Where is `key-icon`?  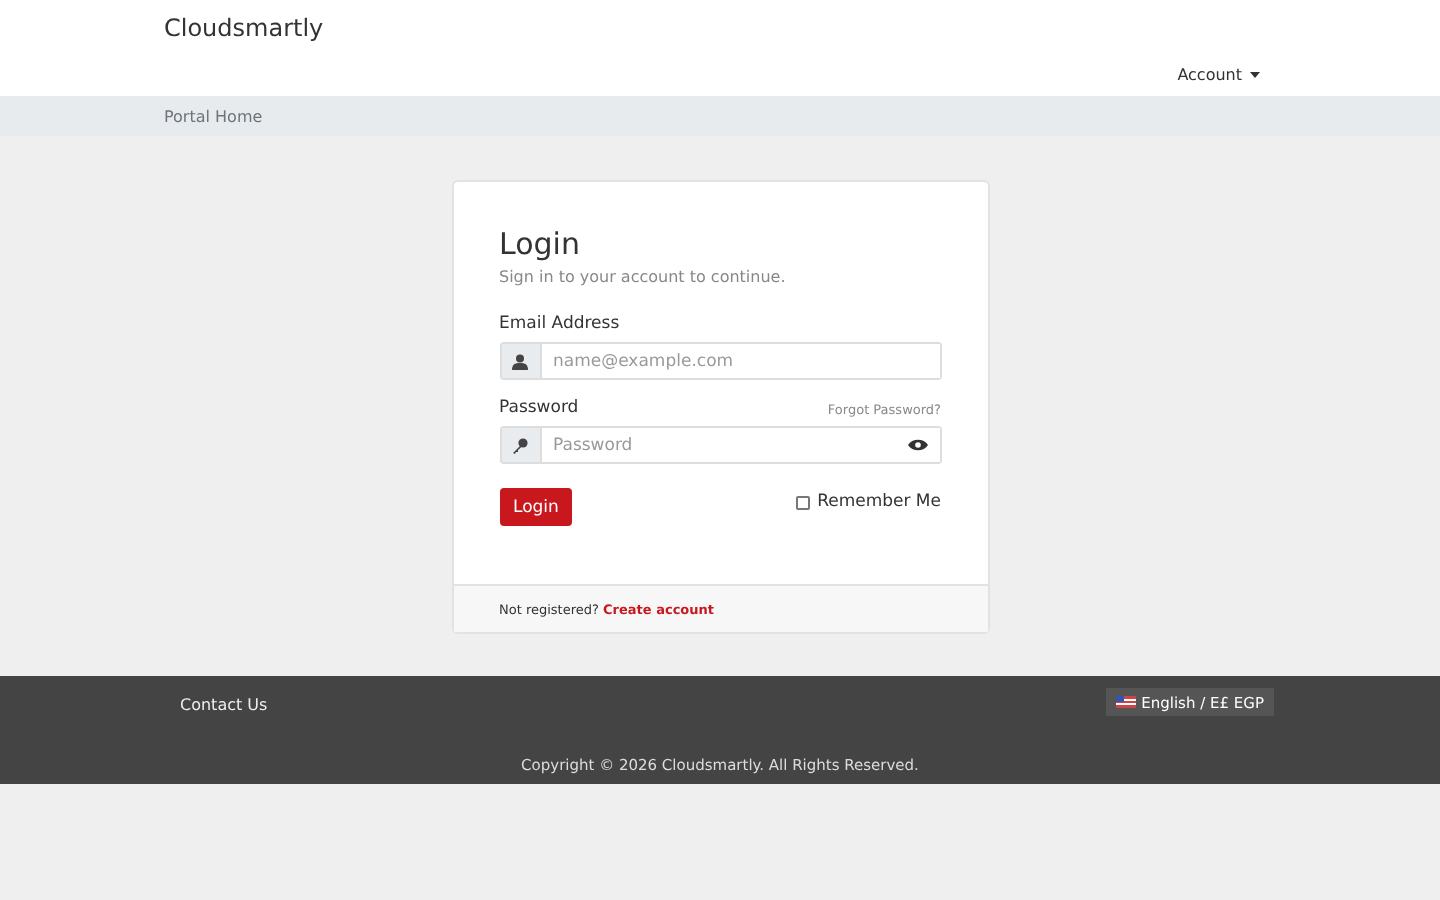 key-icon is located at coordinates (520, 445).